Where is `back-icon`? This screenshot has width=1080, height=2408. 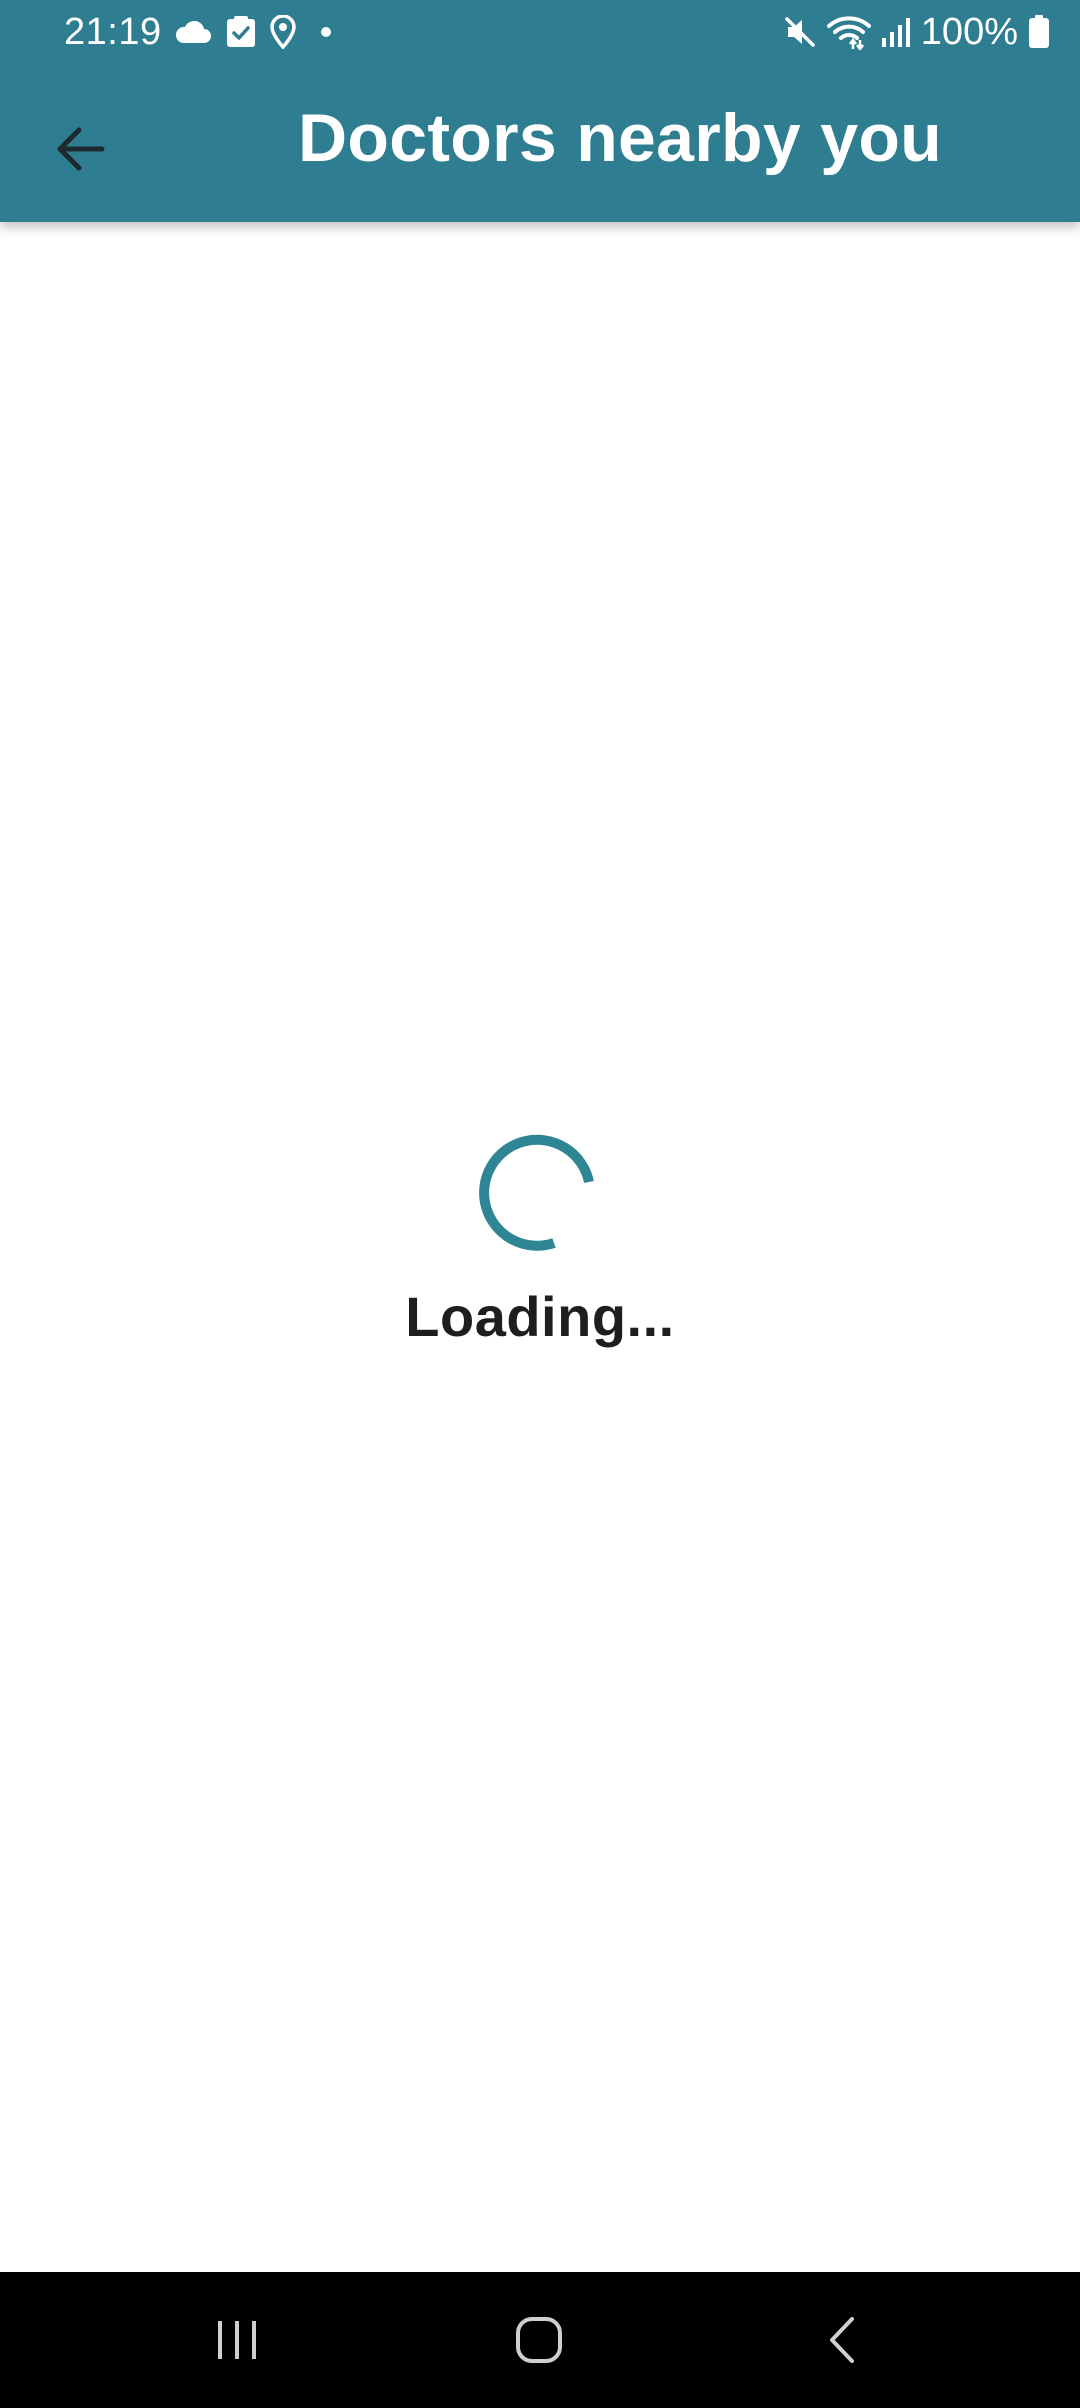
back-icon is located at coordinates (842, 2340).